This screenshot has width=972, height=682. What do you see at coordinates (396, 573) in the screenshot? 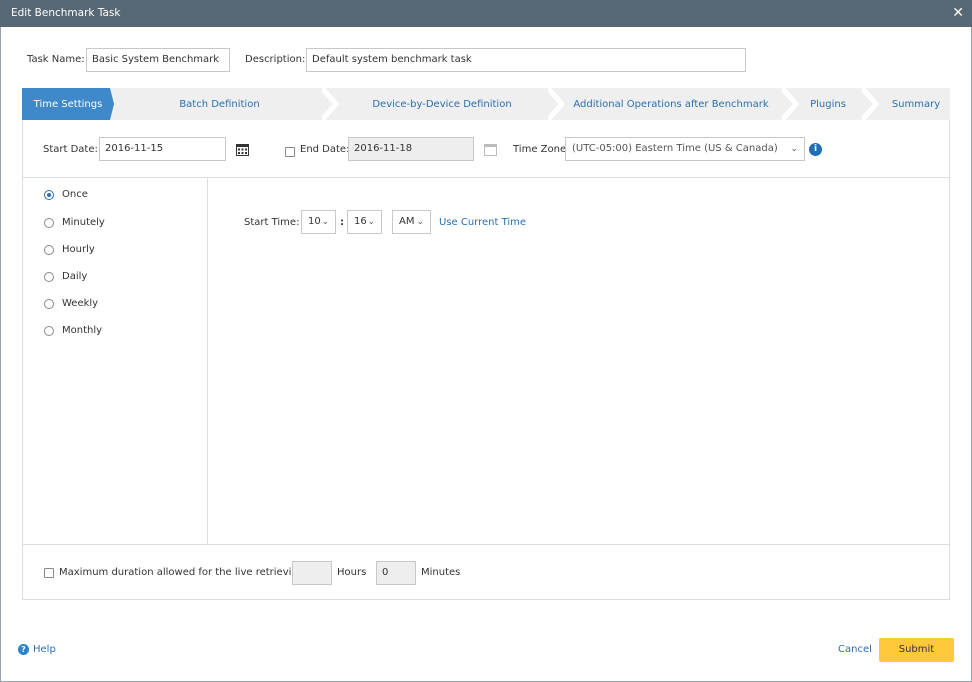
I see `minutes-input: 0` at bounding box center [396, 573].